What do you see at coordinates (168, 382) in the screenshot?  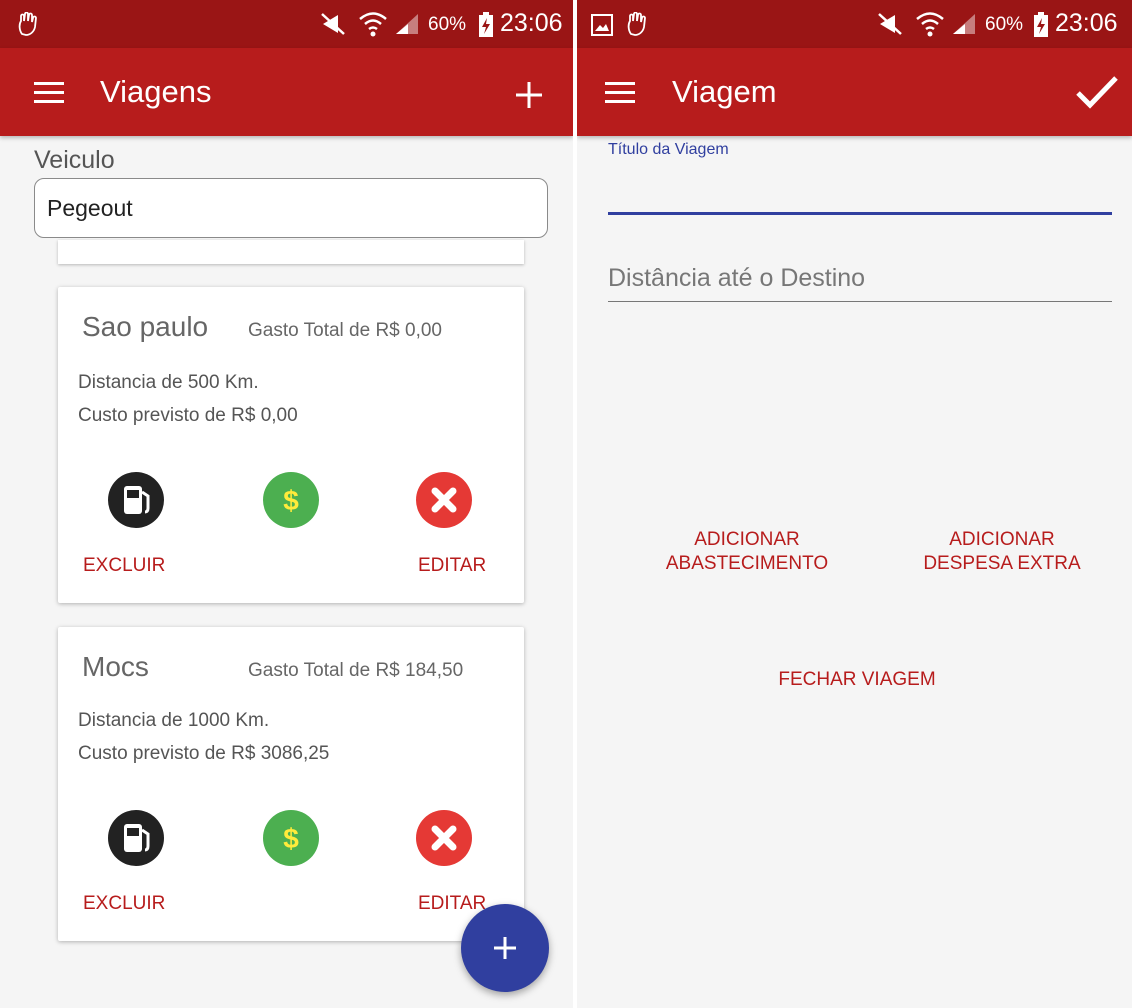 I see `trip-distance: Distancia de 500 Km.` at bounding box center [168, 382].